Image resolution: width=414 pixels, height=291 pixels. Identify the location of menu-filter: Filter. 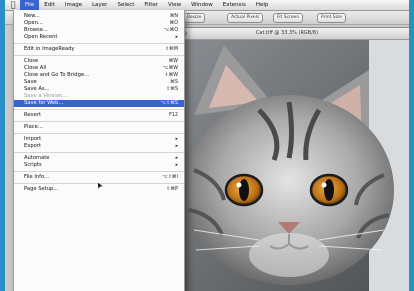
(151, 5).